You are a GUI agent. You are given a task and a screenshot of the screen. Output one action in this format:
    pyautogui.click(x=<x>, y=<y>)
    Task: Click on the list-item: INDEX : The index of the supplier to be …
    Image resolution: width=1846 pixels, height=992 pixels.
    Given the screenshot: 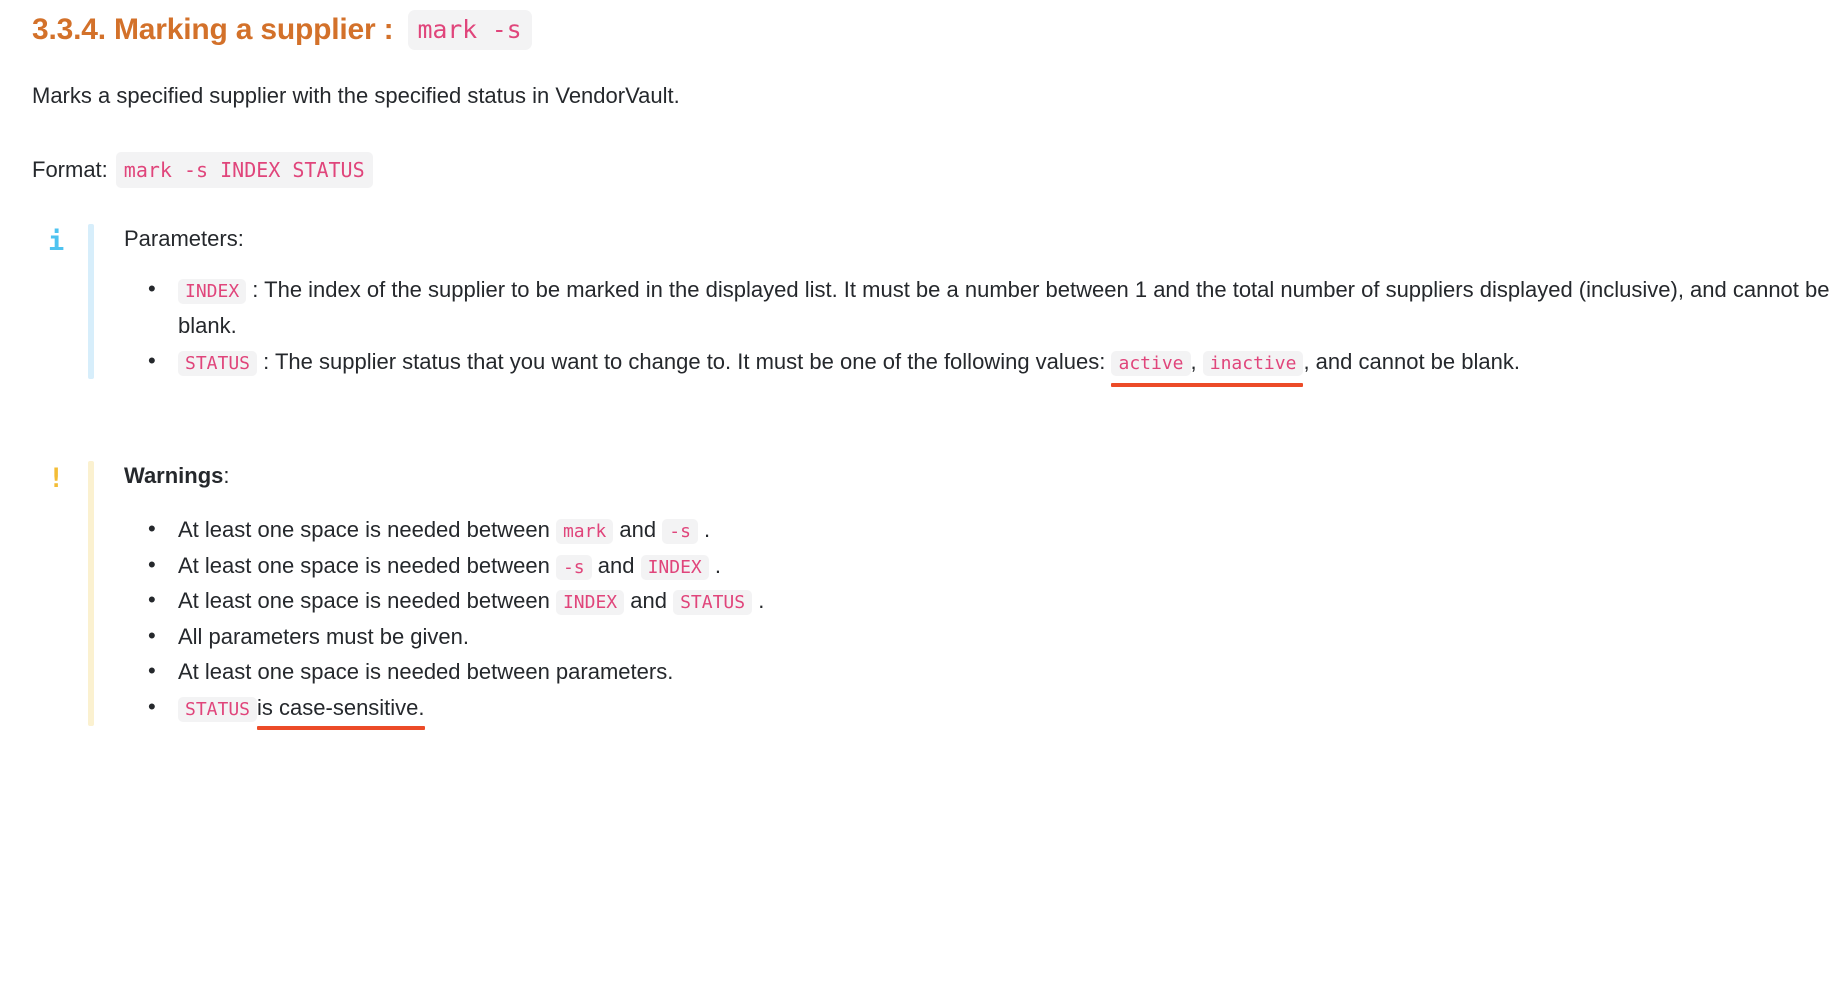 What is the action you would take?
    pyautogui.click(x=997, y=307)
    